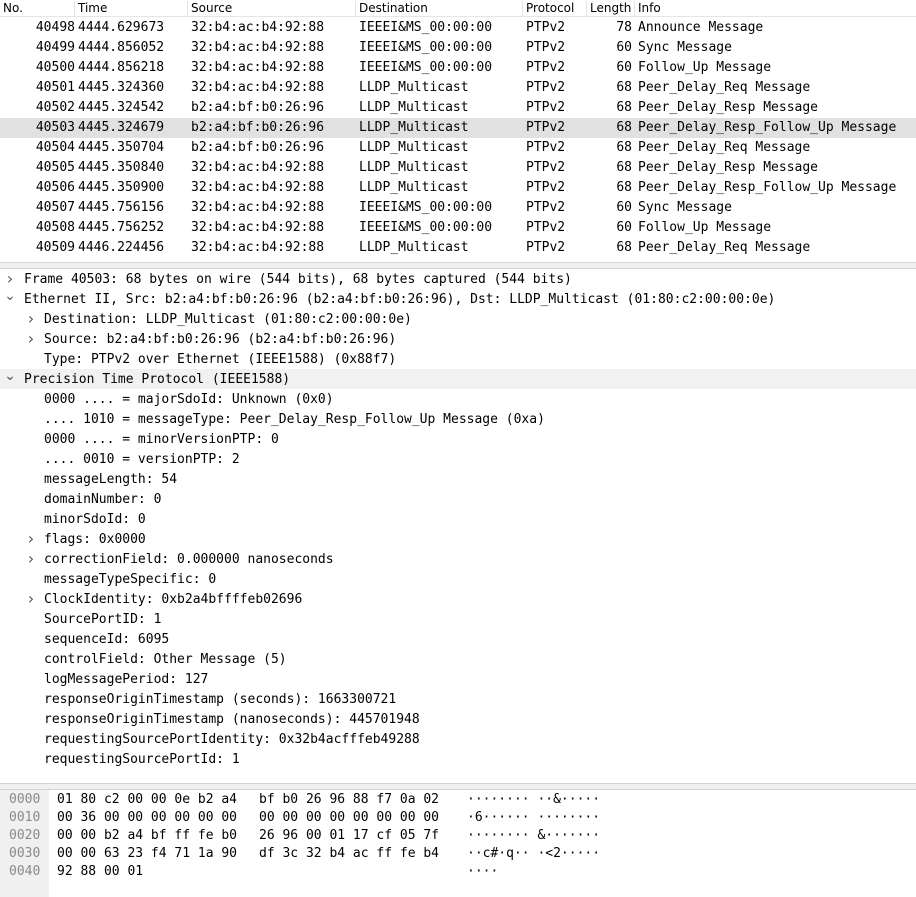 The width and height of the screenshot is (916, 897). I want to click on packet-no: 40504, so click(55, 147).